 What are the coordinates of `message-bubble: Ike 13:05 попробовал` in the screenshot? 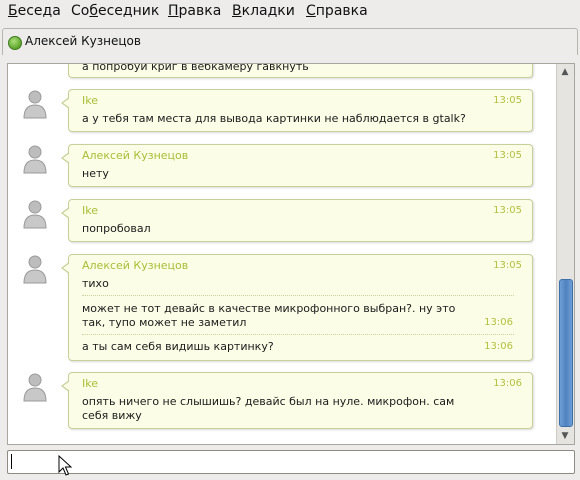 It's located at (297, 220).